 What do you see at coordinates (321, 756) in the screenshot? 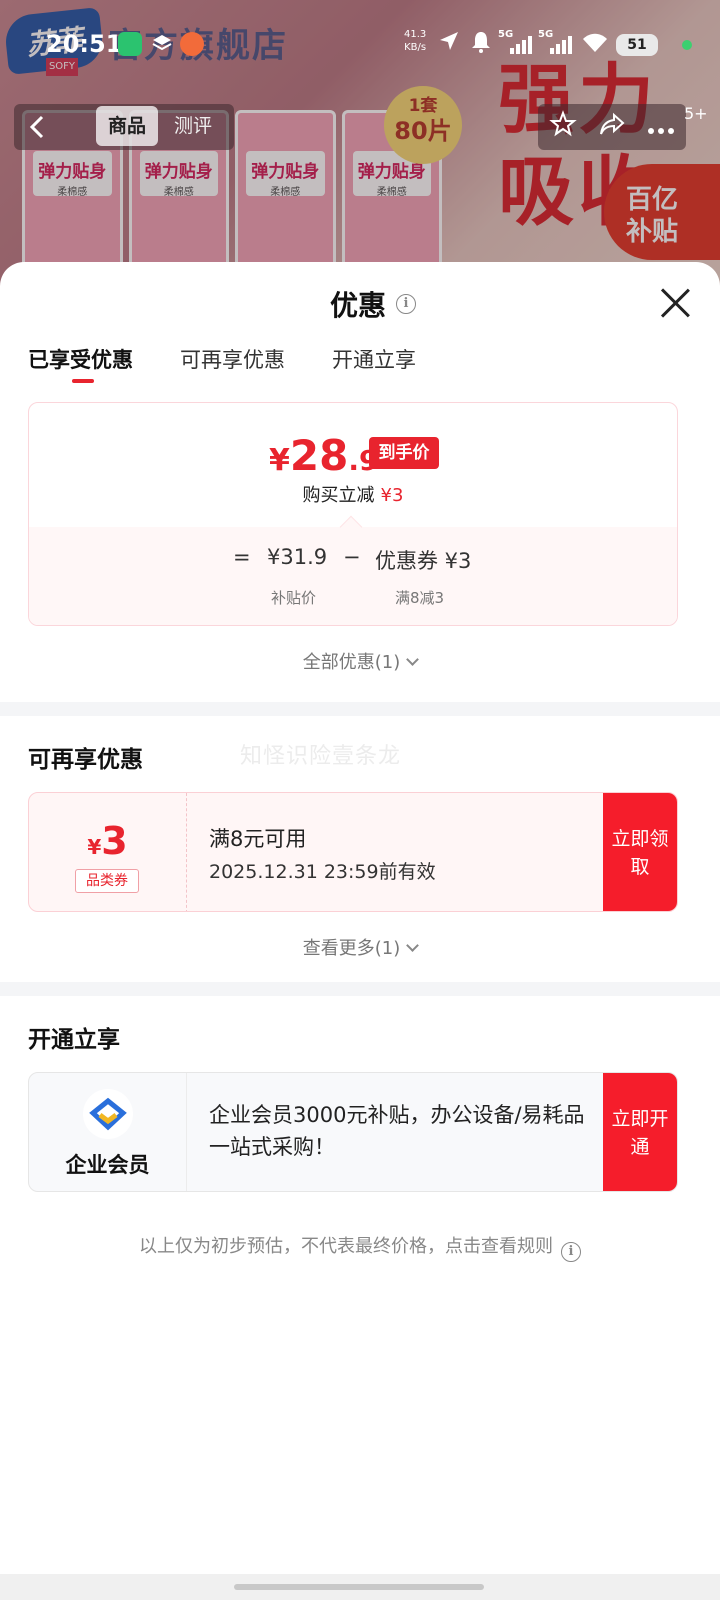
I see `watermark: 知怪识险壹条龙` at bounding box center [321, 756].